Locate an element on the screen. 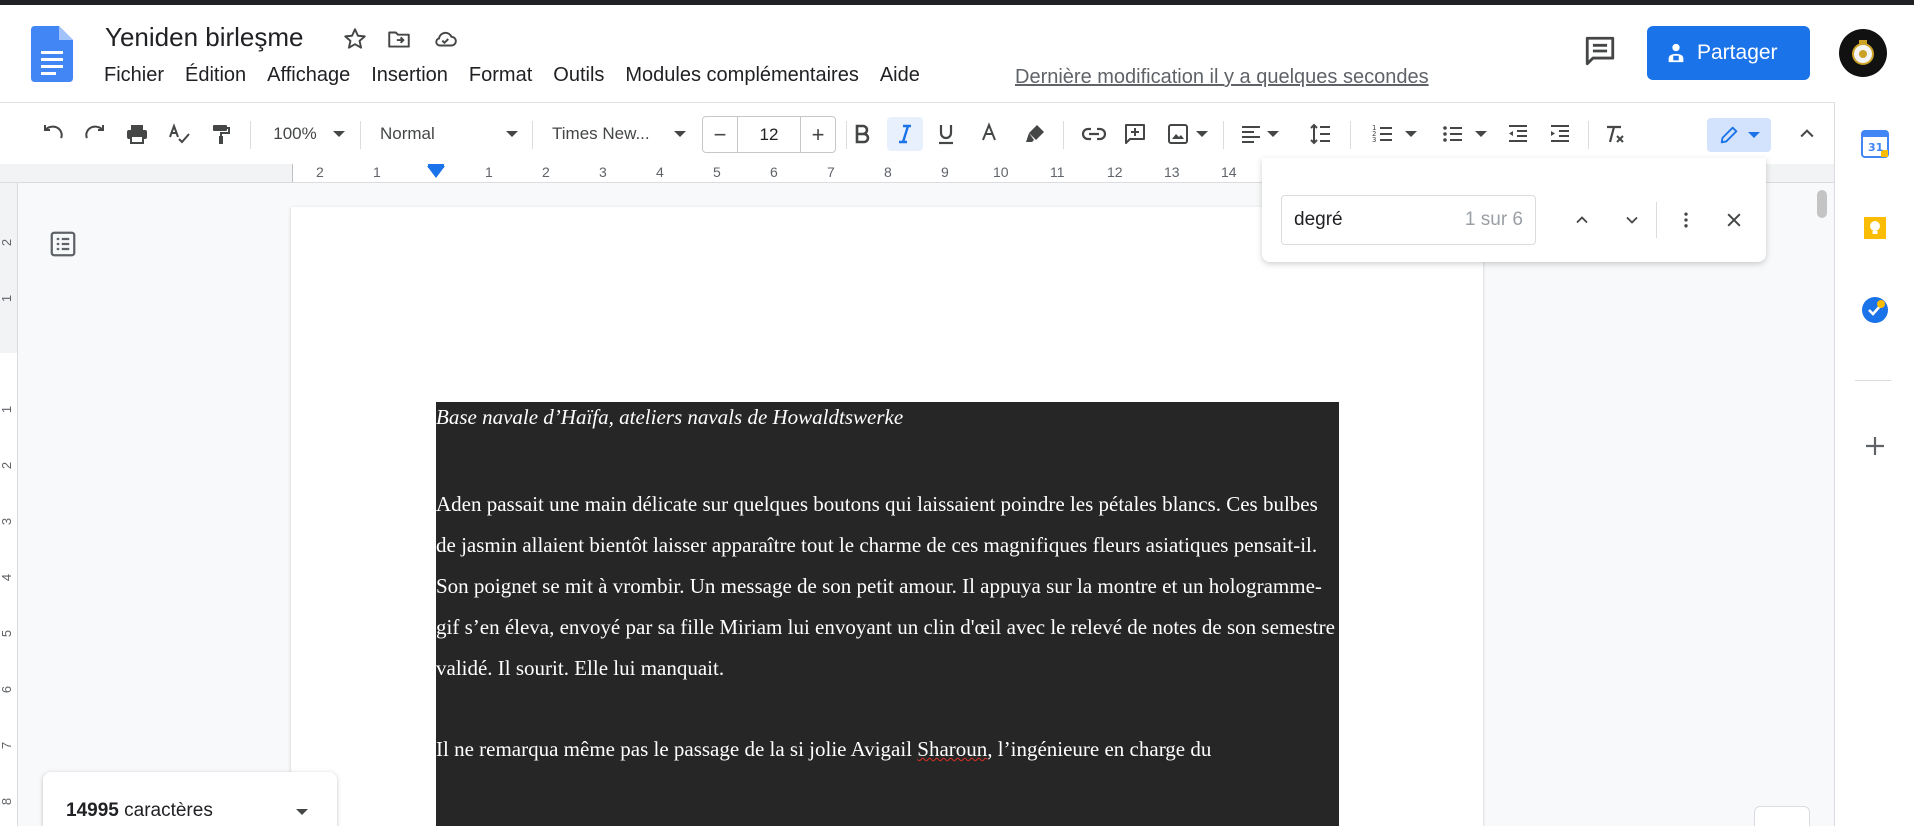 This screenshot has height=826, width=1914. redo-button is located at coordinates (95, 134).